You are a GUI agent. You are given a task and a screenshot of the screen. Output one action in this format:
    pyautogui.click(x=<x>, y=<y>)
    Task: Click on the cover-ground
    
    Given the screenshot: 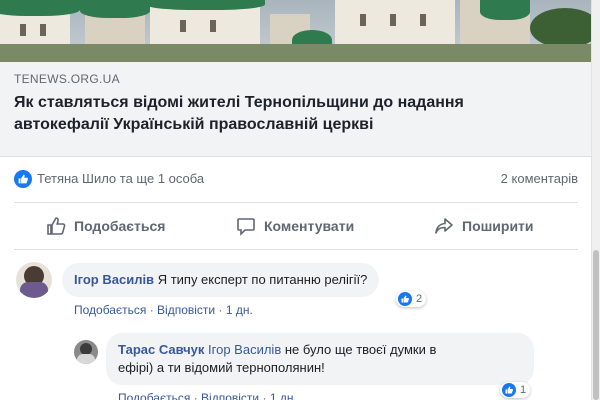 What is the action you would take?
    pyautogui.click(x=296, y=53)
    